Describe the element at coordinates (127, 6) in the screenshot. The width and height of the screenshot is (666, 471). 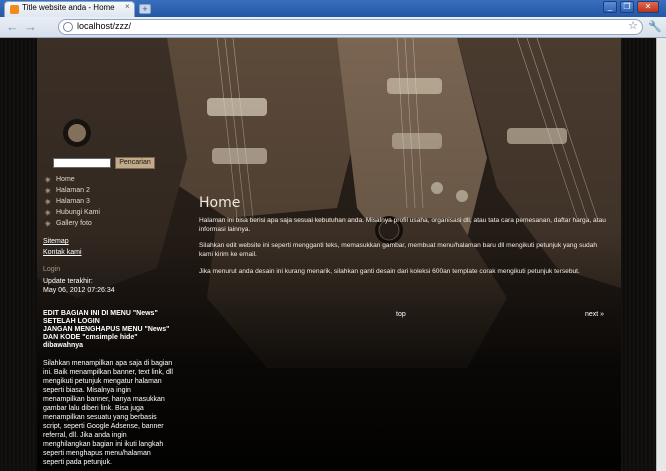
I see `tab-close-icon: ×` at that location.